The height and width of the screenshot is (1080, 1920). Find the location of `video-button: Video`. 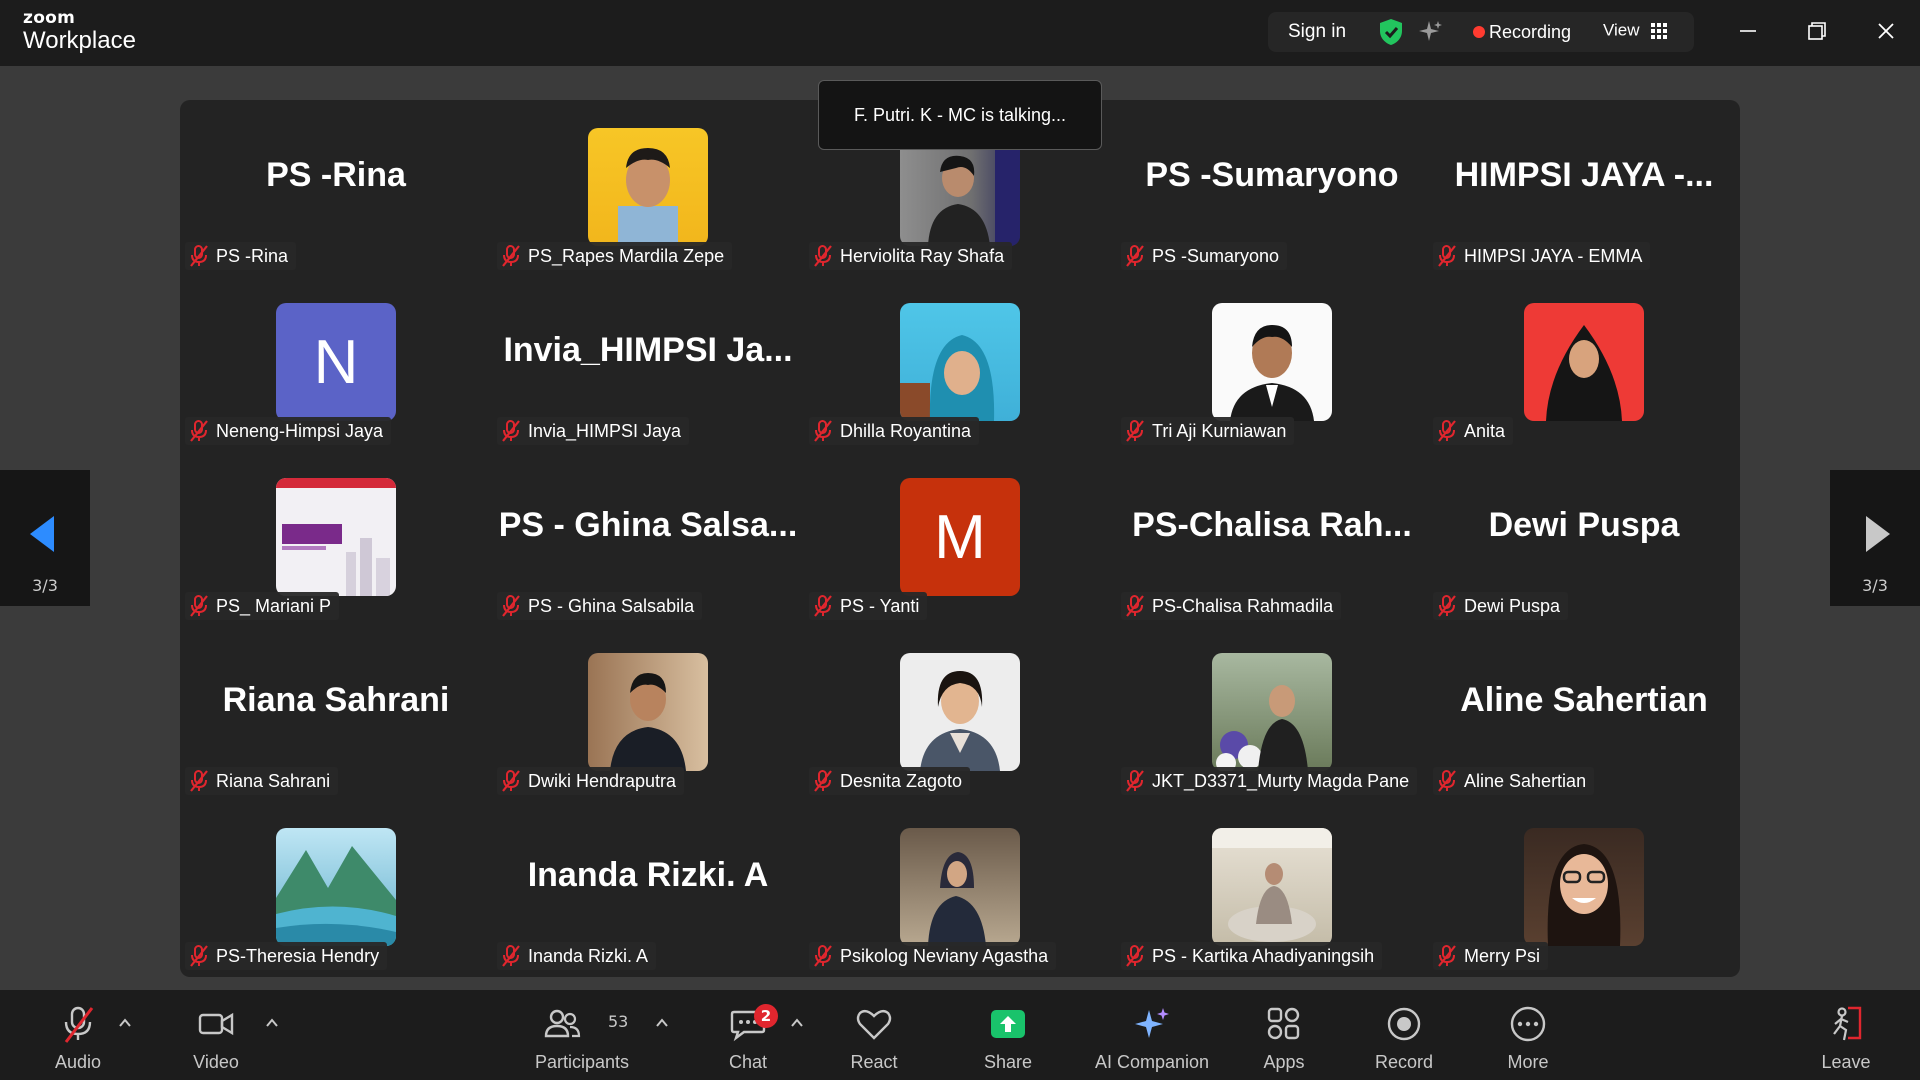

video-button: Video is located at coordinates (216, 1035).